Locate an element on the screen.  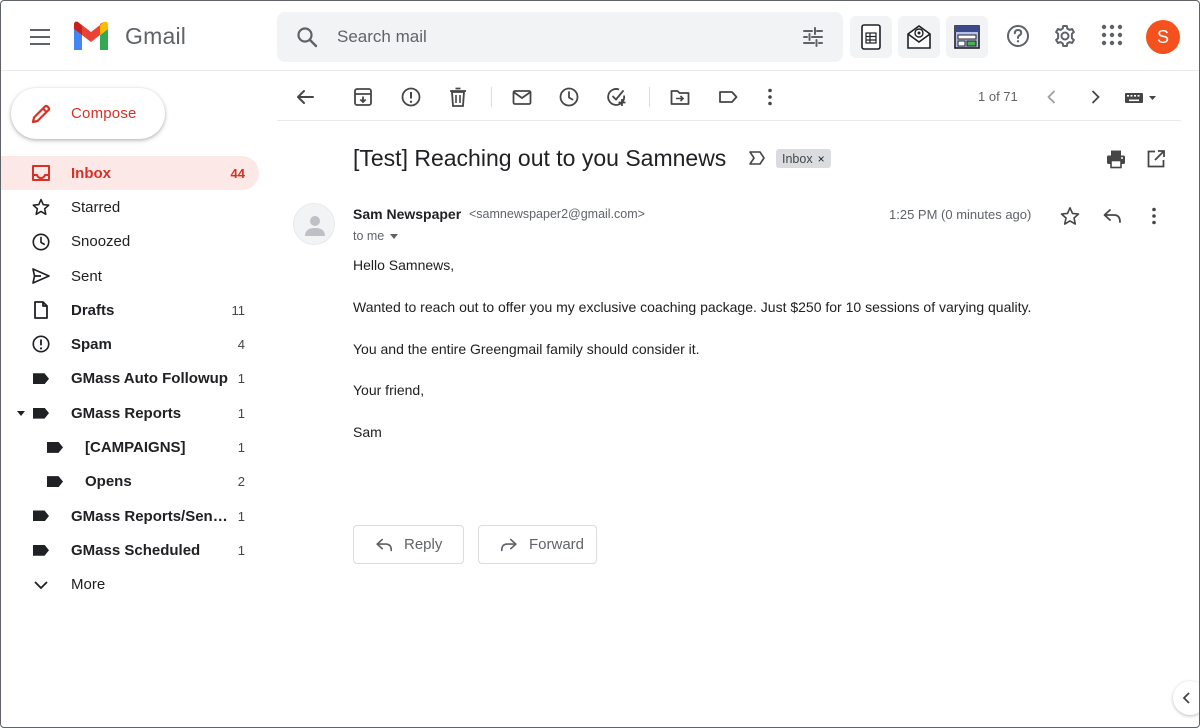
recipient-line: to me is located at coordinates (376, 236).